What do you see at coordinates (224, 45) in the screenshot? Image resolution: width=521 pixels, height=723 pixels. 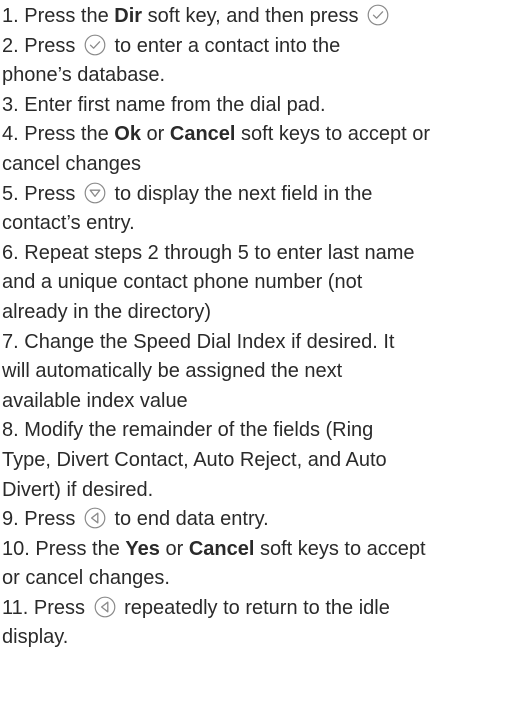 I see `step-text: to enter a contact into the` at bounding box center [224, 45].